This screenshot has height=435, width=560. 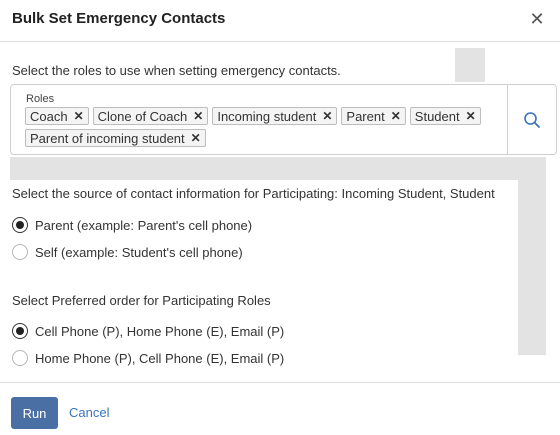 I want to click on cancel-link: Cancel, so click(x=89, y=412).